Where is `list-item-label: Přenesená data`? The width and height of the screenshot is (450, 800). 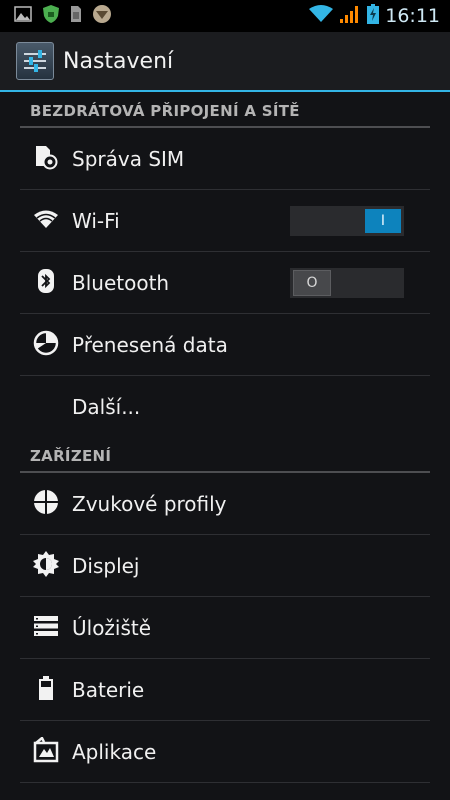
list-item-label: Přenesená data is located at coordinates (150, 344).